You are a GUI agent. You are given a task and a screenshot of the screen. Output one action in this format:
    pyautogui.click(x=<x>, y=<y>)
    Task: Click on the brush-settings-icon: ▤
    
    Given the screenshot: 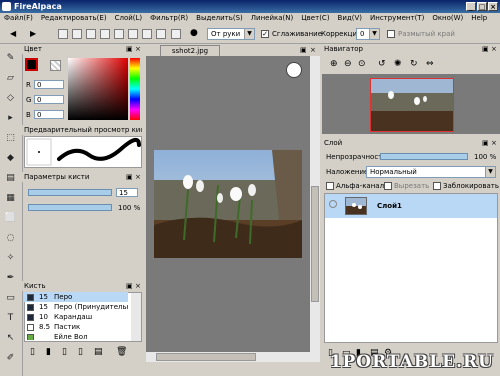 What is the action you would take?
    pyautogui.click(x=98, y=352)
    